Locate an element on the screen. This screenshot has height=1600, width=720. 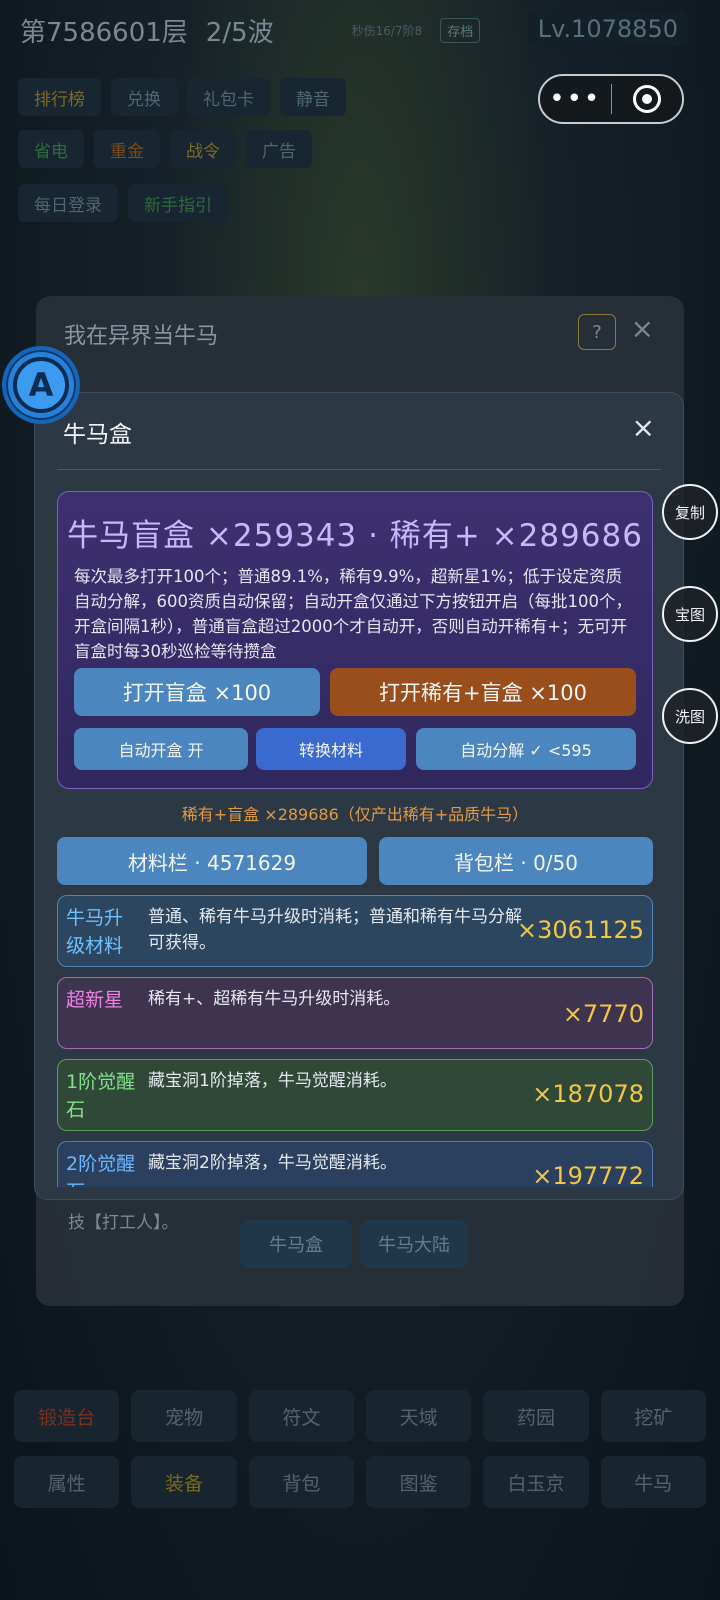
nav-herb-garden: 药园 is located at coordinates (536, 1416).